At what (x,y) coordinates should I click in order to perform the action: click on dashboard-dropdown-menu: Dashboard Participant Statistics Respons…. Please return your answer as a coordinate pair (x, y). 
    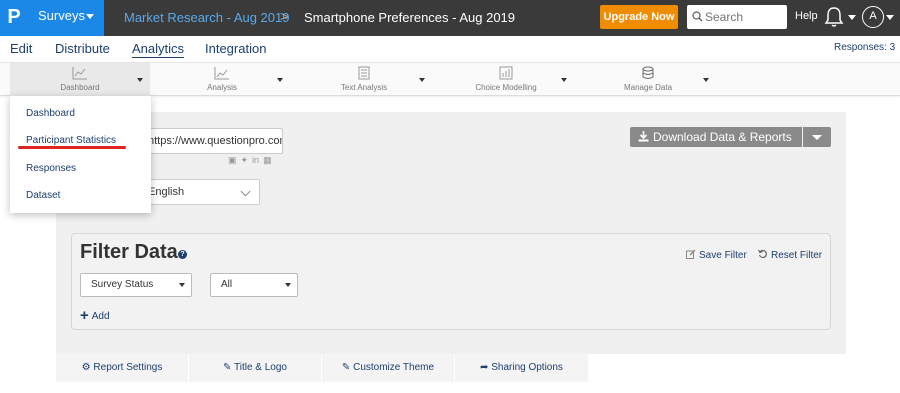
    Looking at the image, I should click on (80, 154).